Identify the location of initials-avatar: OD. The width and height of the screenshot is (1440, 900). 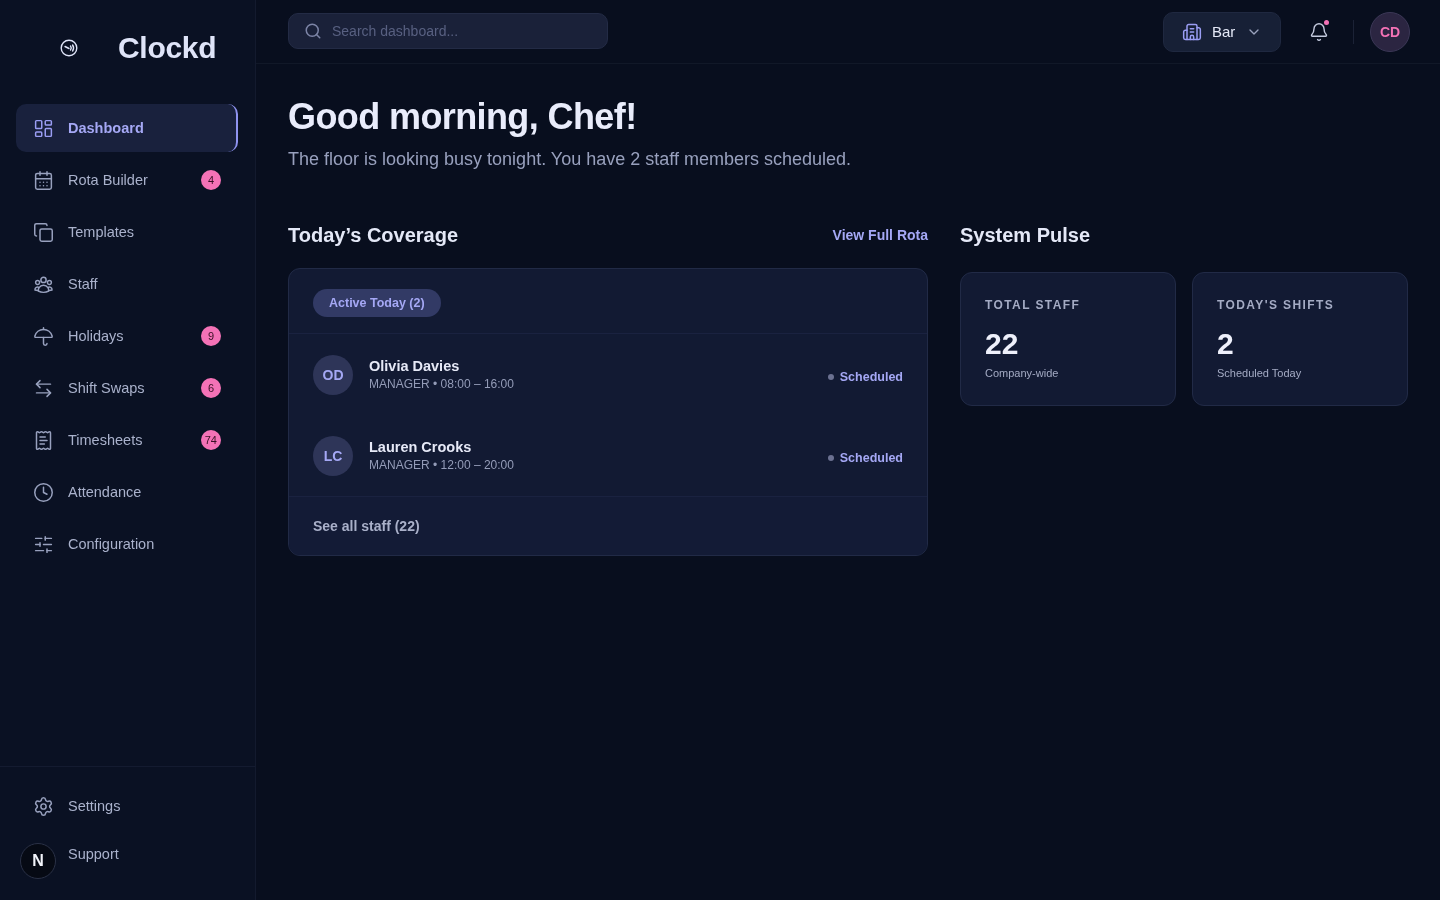
(333, 374).